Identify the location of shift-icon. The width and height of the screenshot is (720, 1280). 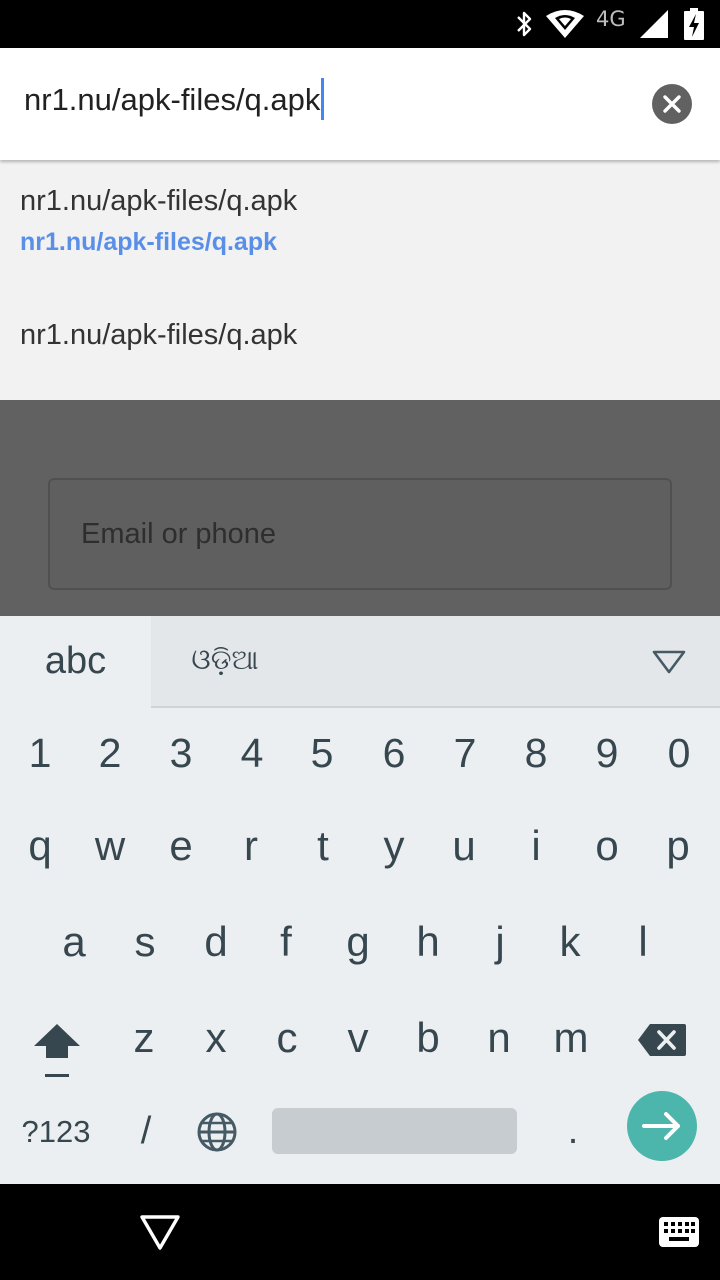
(57, 1050).